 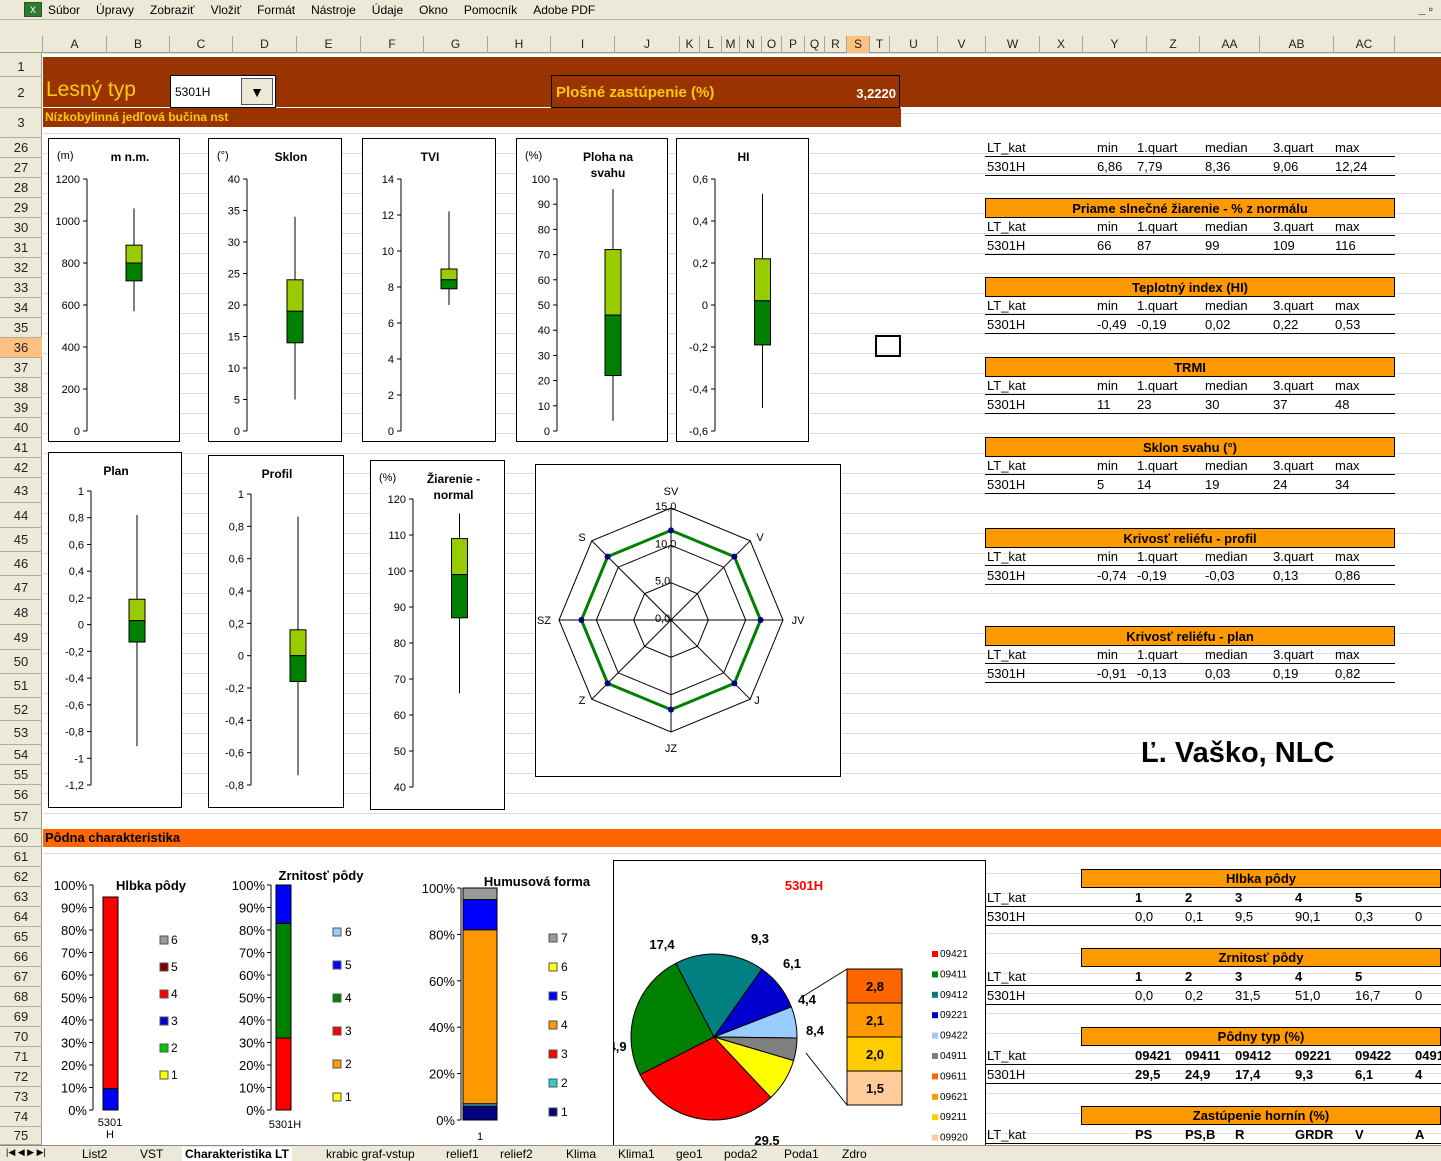 I want to click on menu-okno: Okno, so click(x=433, y=10).